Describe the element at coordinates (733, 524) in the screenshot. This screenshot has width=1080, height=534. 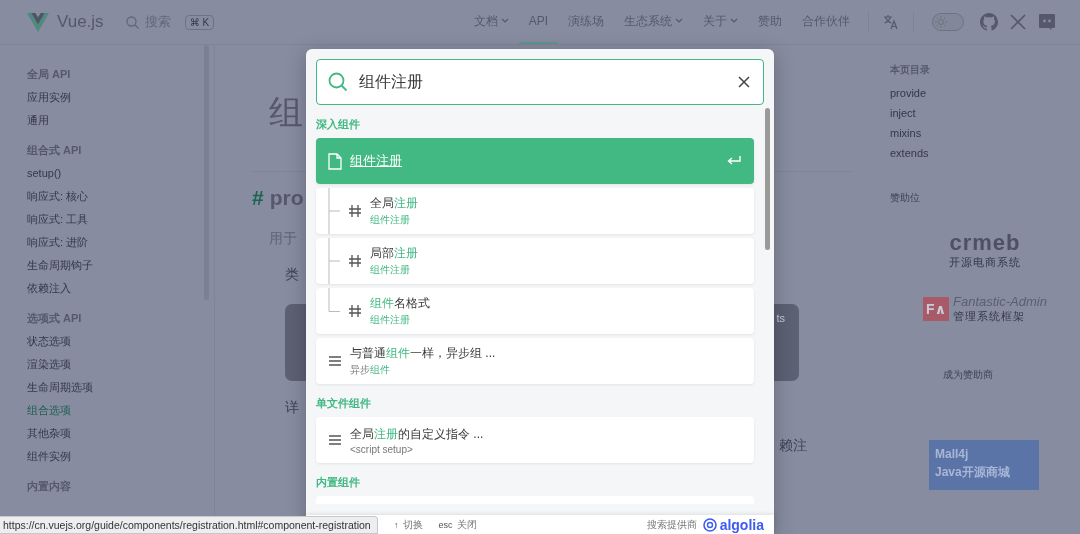
I see `algolia-logo: algolia` at that location.